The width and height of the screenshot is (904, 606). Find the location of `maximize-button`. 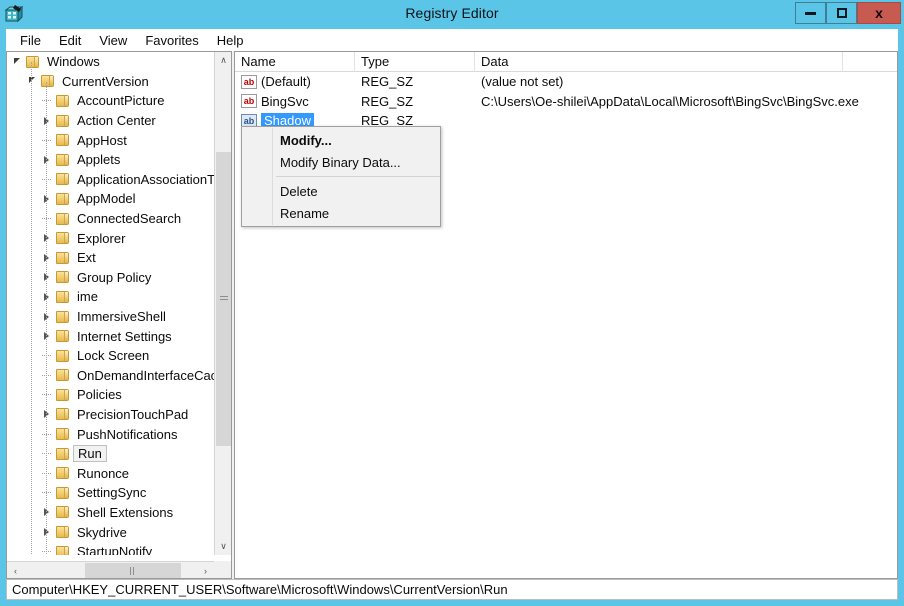

maximize-button is located at coordinates (841, 13).